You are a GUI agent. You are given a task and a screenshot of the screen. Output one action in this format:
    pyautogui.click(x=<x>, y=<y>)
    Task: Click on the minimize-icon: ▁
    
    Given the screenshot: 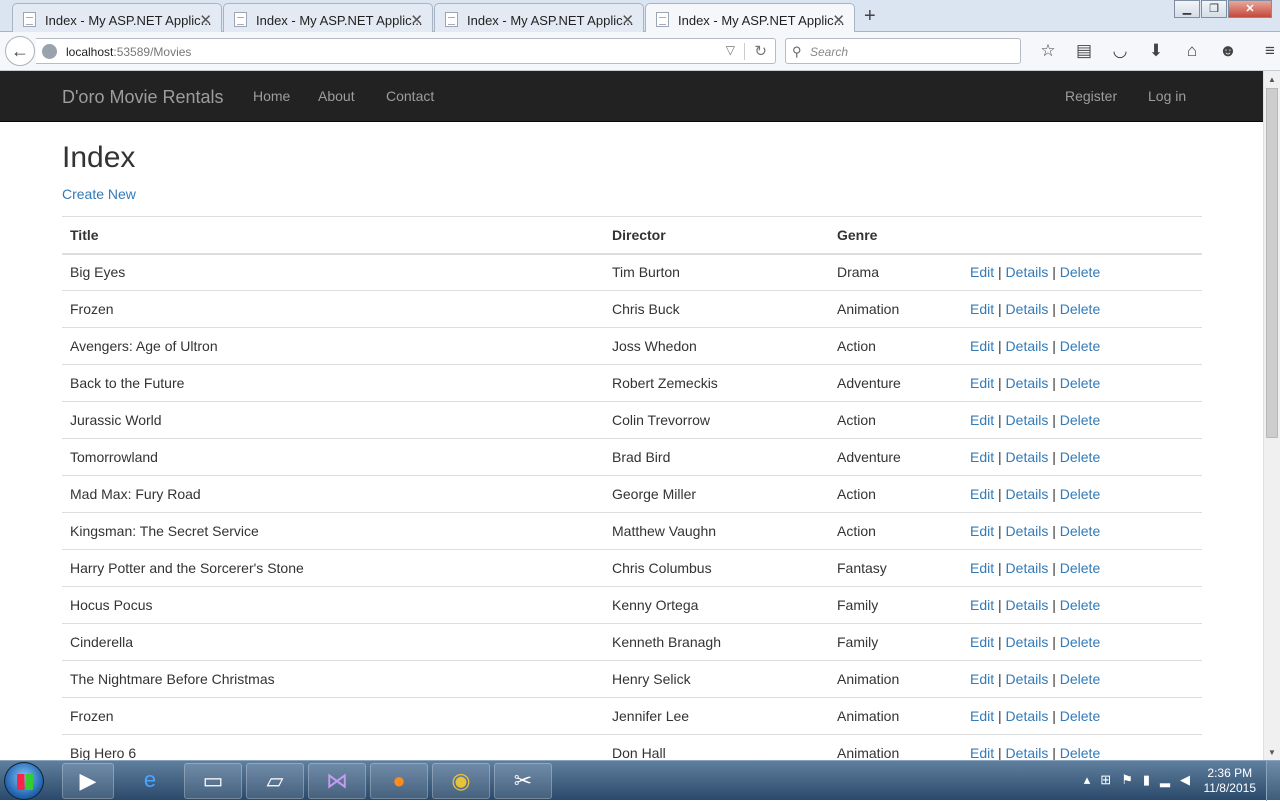 What is the action you would take?
    pyautogui.click(x=1187, y=9)
    